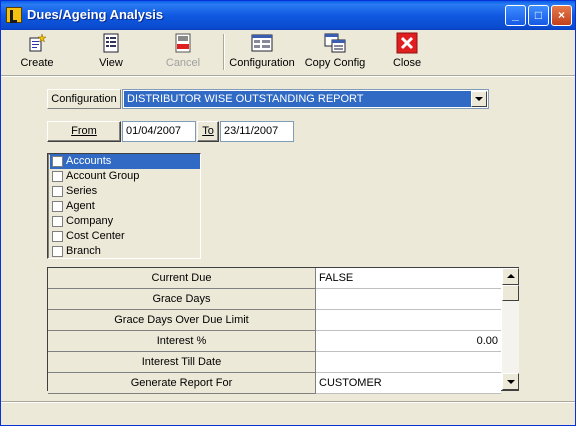  I want to click on from-date-input: 01/04/2007, so click(159, 131).